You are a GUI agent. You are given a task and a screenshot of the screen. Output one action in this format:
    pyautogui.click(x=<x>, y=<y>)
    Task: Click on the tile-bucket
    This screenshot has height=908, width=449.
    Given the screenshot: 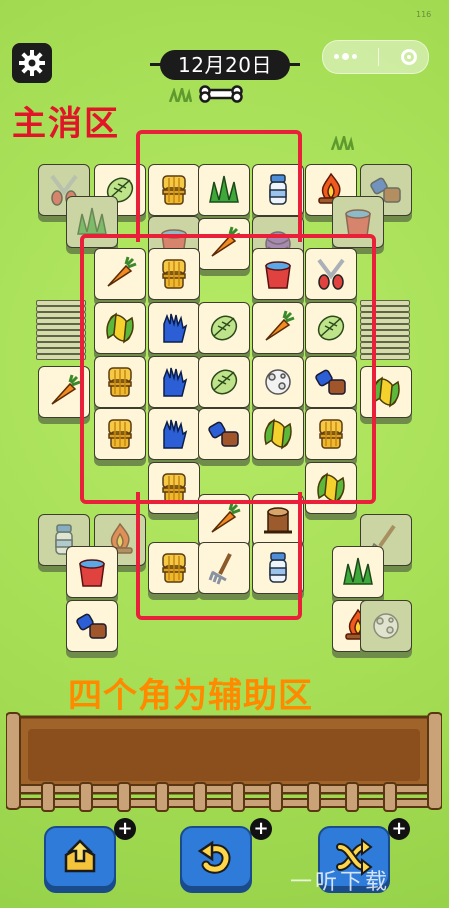 What is the action you would take?
    pyautogui.click(x=92, y=575)
    